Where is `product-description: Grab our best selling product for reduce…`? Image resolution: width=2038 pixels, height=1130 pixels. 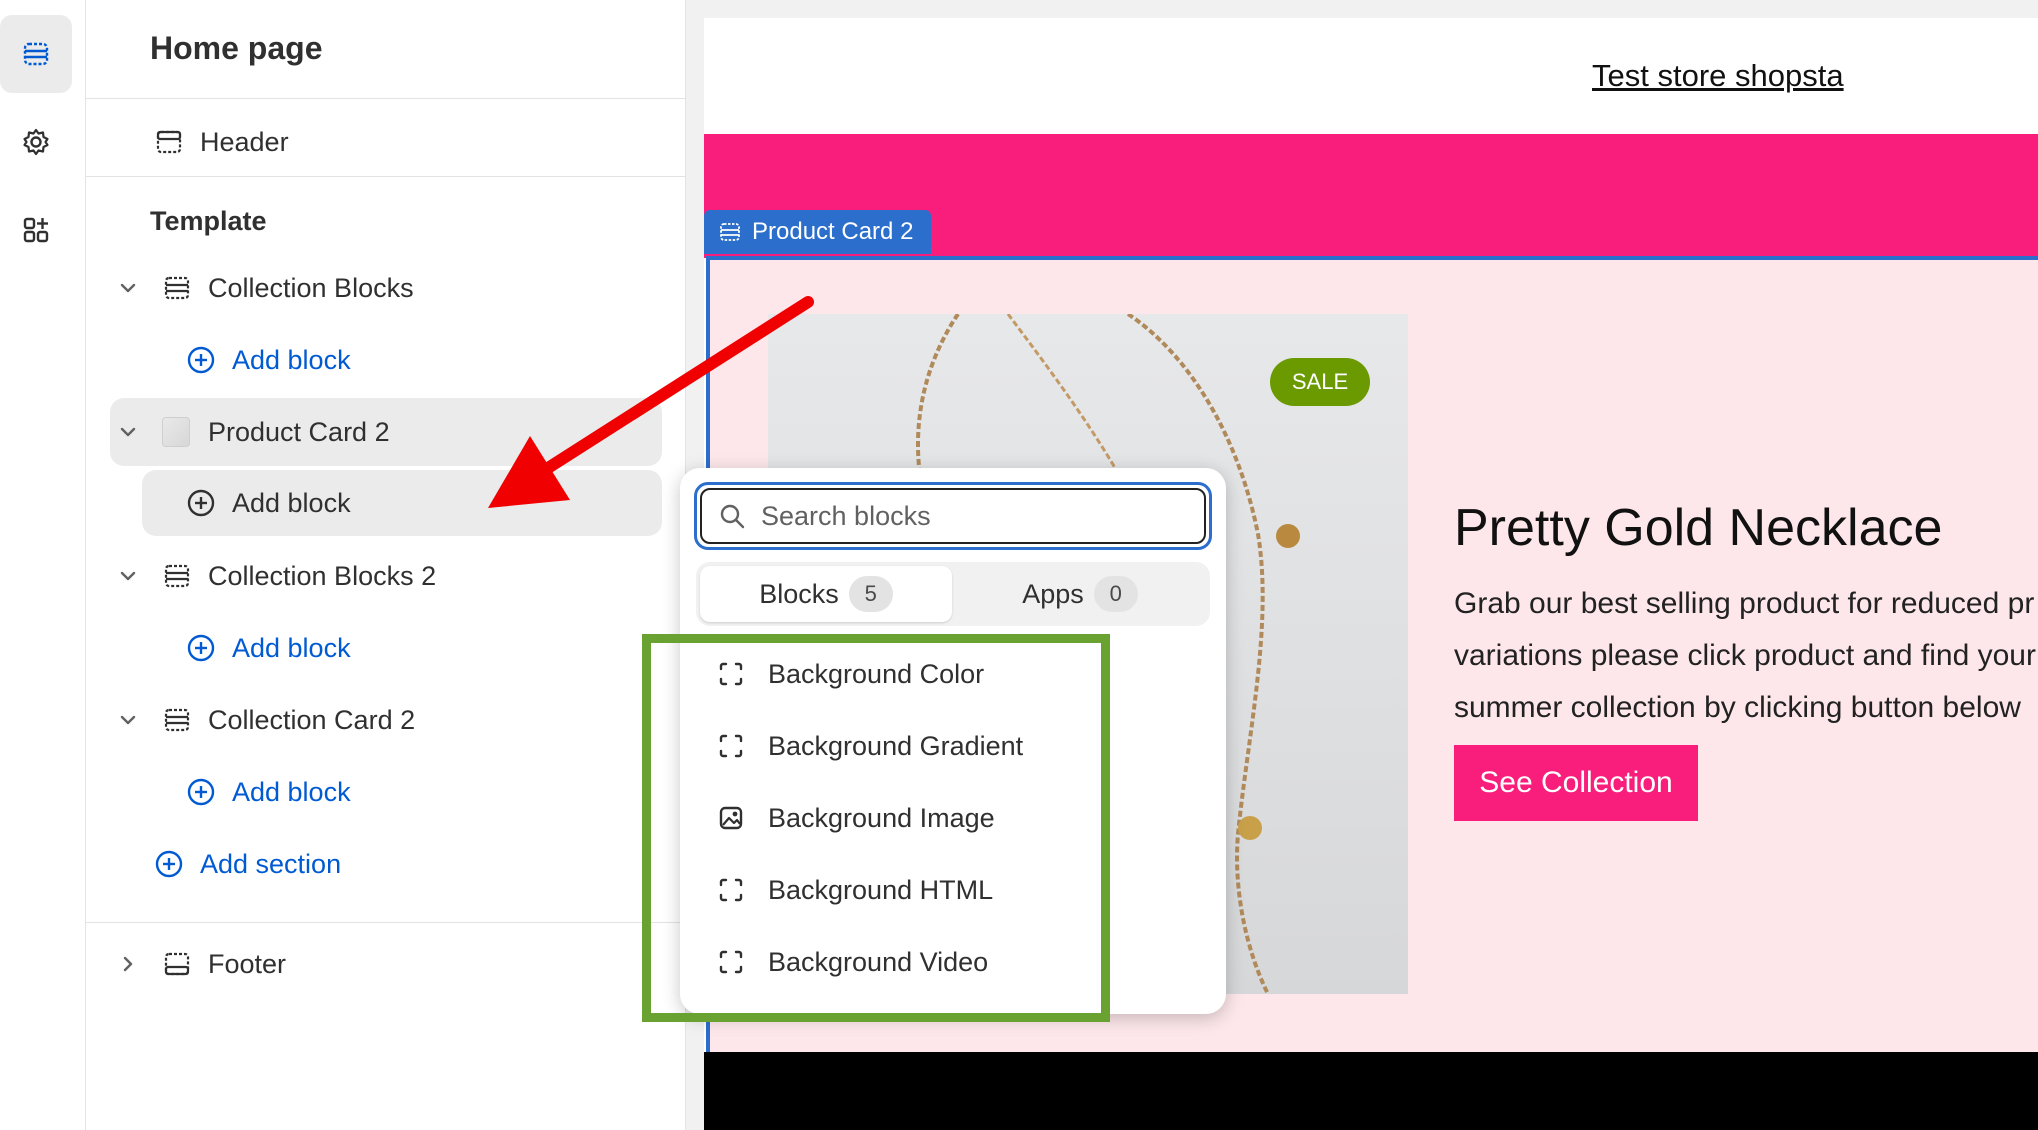 product-description: Grab our best selling product for reduce… is located at coordinates (1746, 656).